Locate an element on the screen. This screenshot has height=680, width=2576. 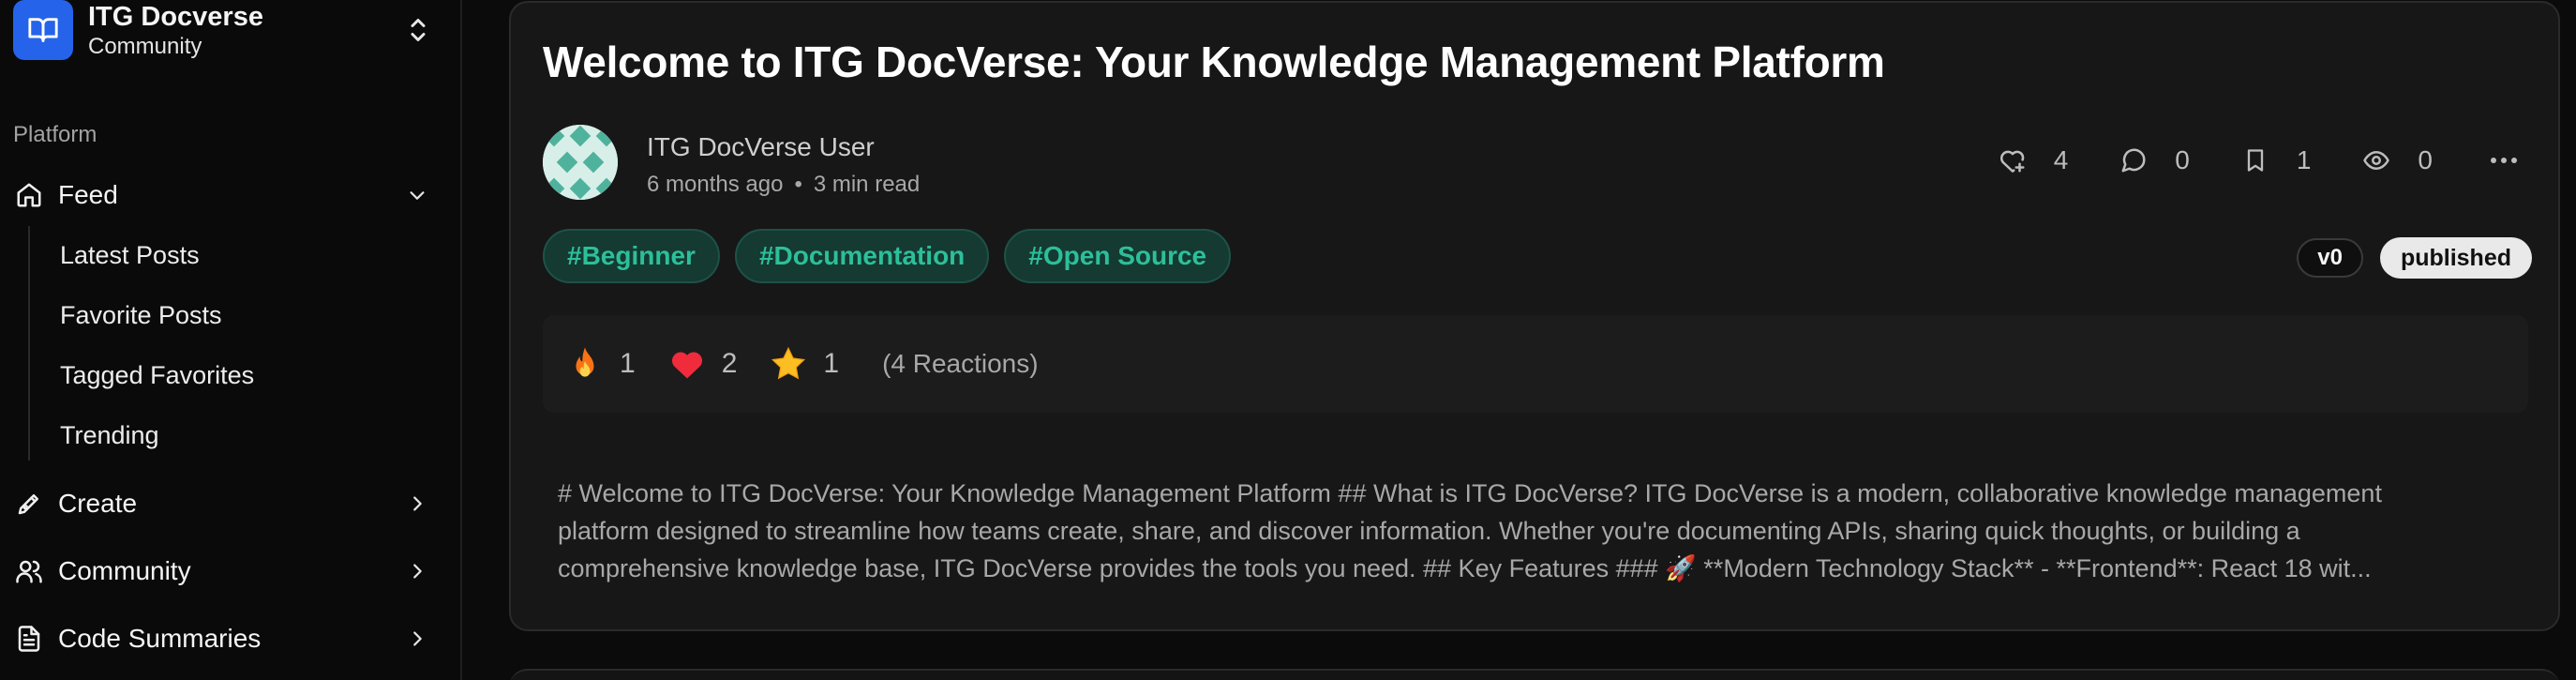
post-meta: 6 months ago • 3 min read is located at coordinates (783, 185).